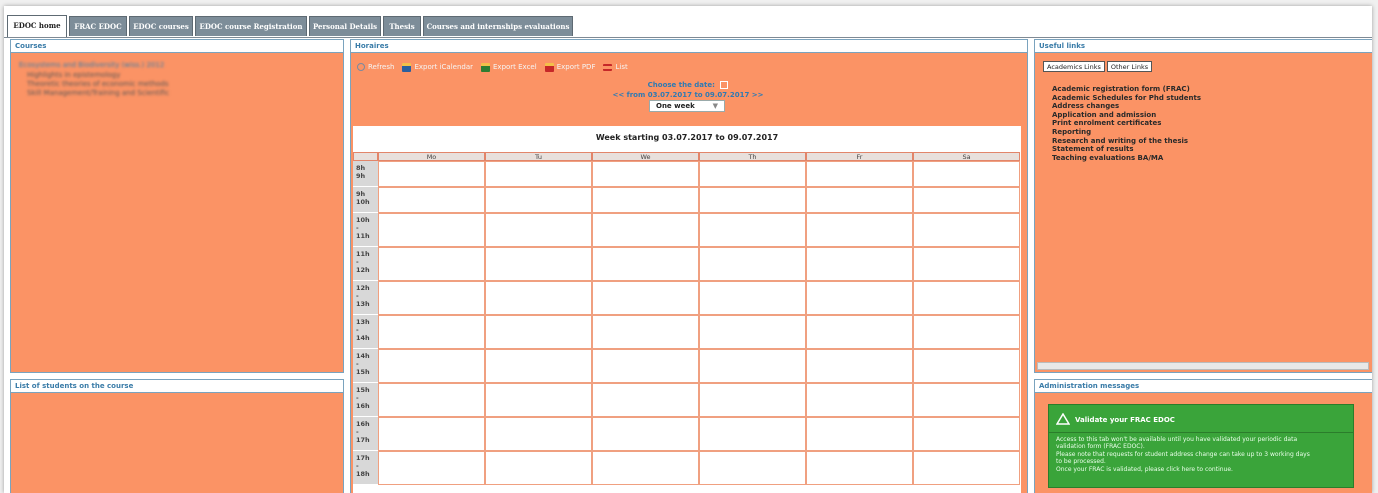 Image resolution: width=1378 pixels, height=493 pixels. I want to click on useful-links-title: Useful links, so click(1203, 46).